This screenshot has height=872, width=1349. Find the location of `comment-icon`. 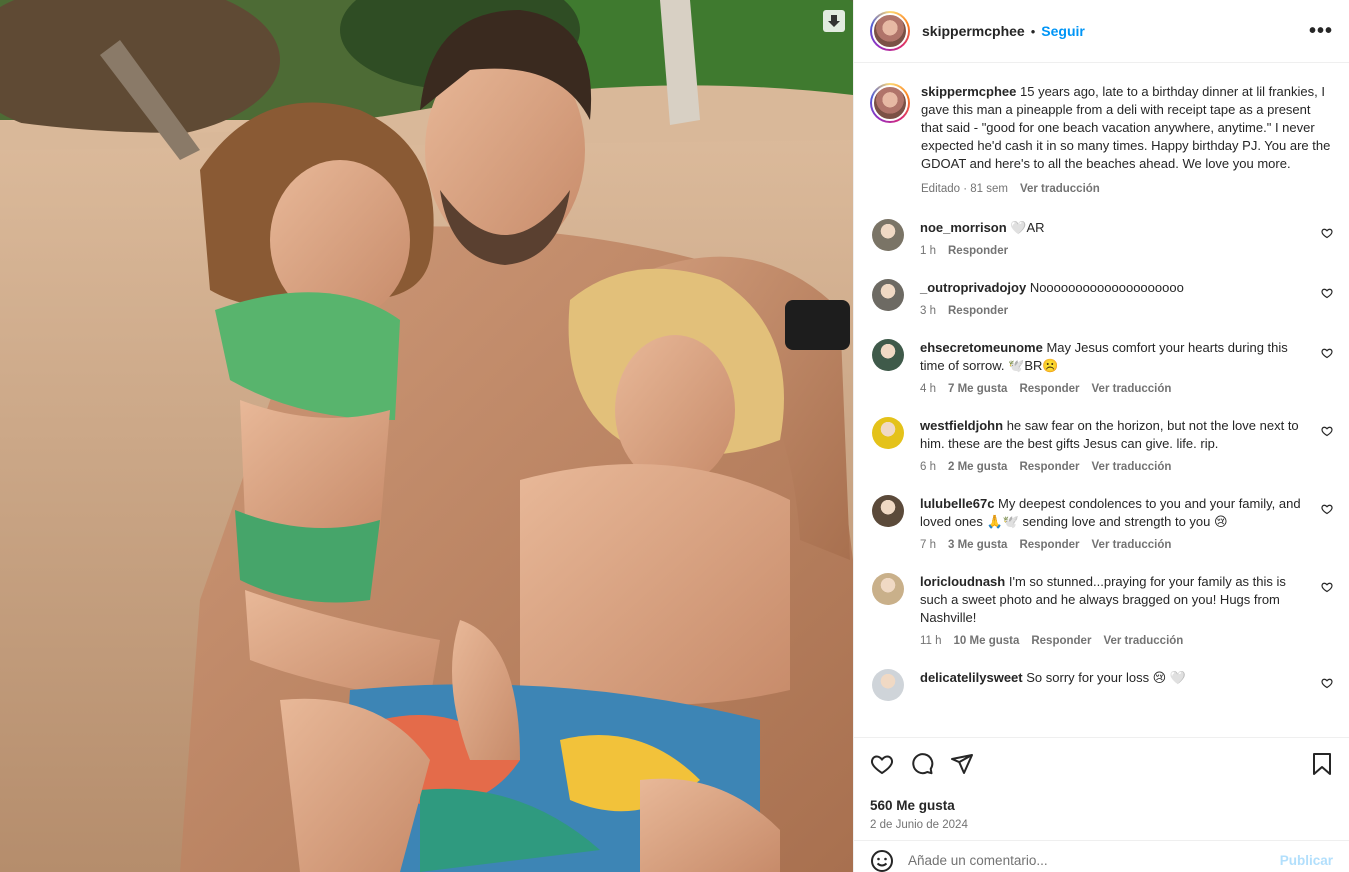

comment-icon is located at coordinates (922, 764).